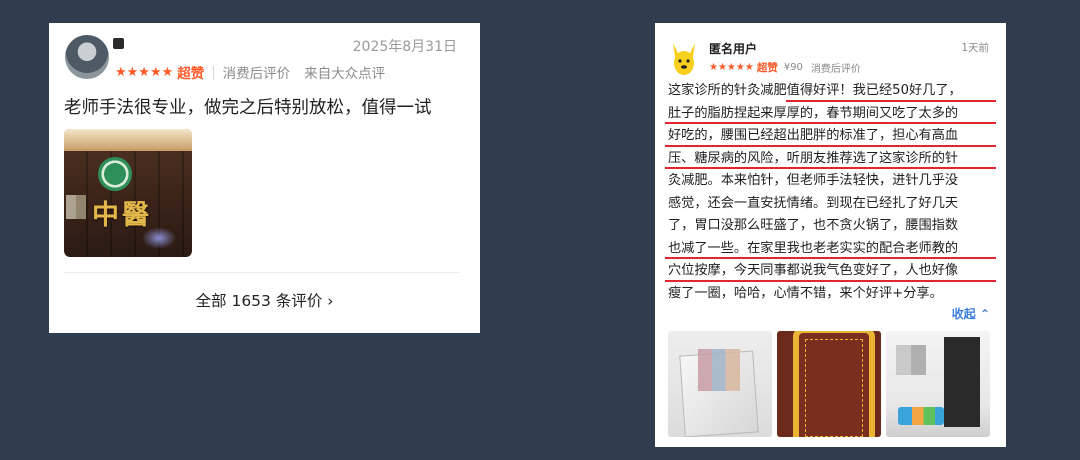  Describe the element at coordinates (128, 193) in the screenshot. I see `review-photo: 中醫` at that location.